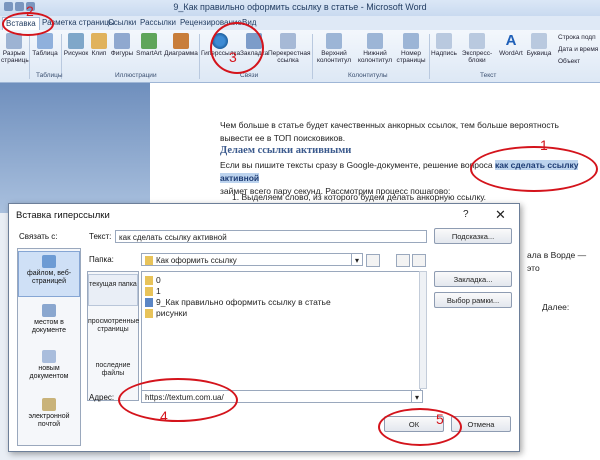 The width and height of the screenshot is (600, 460). Describe the element at coordinates (417, 396) in the screenshot. I see `address-dropdown-icon: ▾` at that location.